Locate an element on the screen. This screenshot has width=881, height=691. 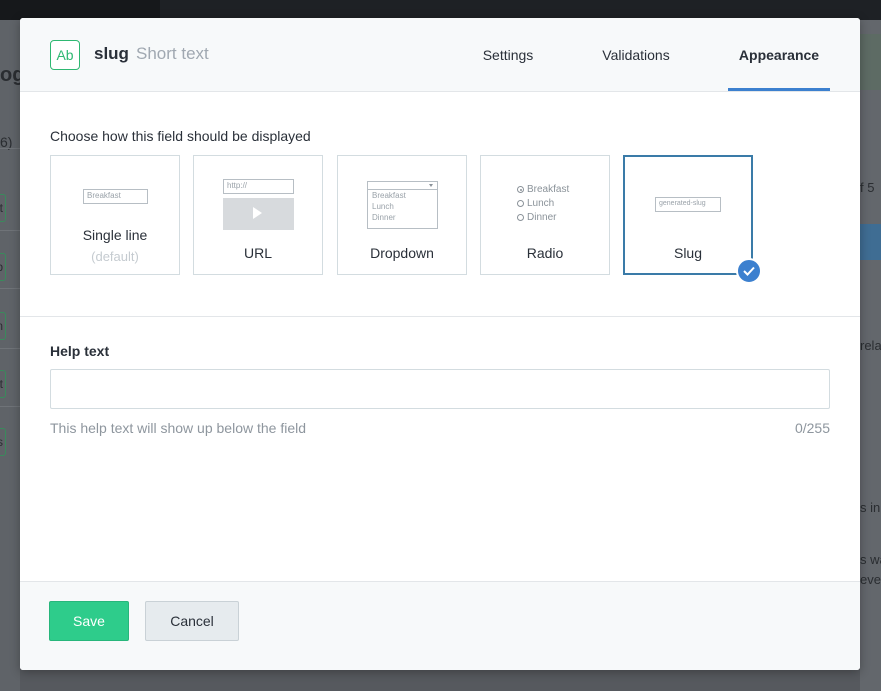
appearance-option-dropdown: Breakfast Lunch Dinner Dropdown is located at coordinates (402, 215).